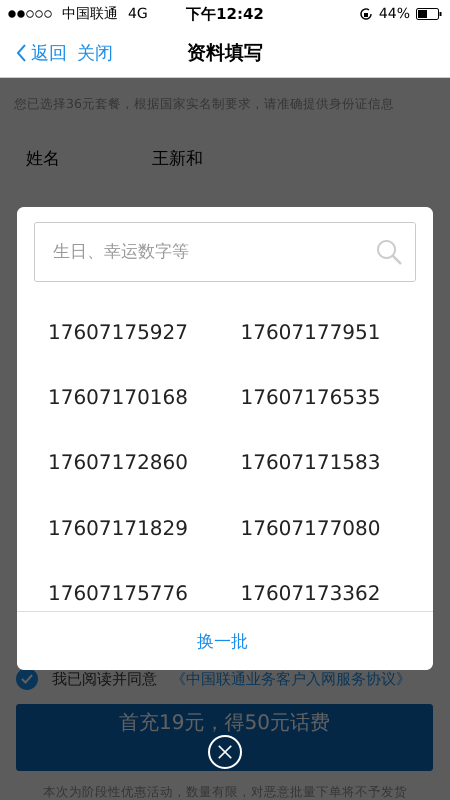 The width and height of the screenshot is (450, 800). I want to click on chevron-left-icon, so click(21, 53).